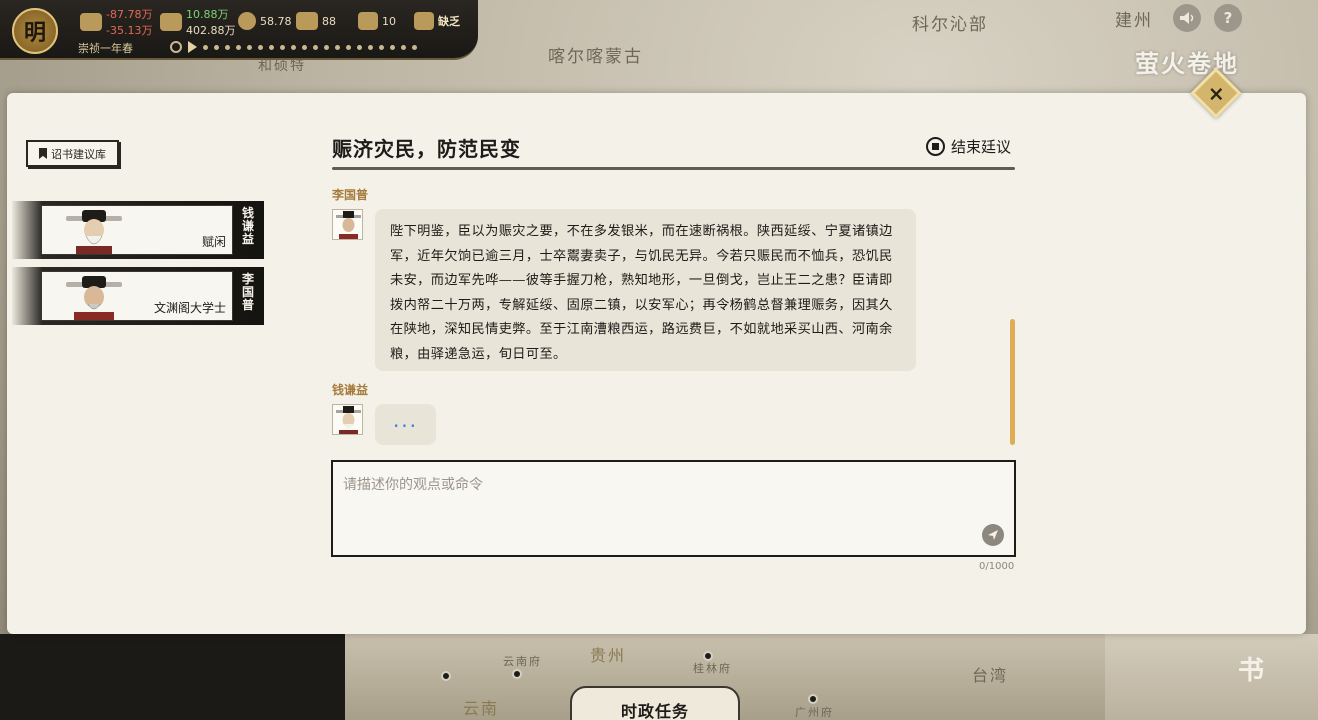 This screenshot has height=720, width=1318. I want to click on question-icon: ?, so click(1228, 18).